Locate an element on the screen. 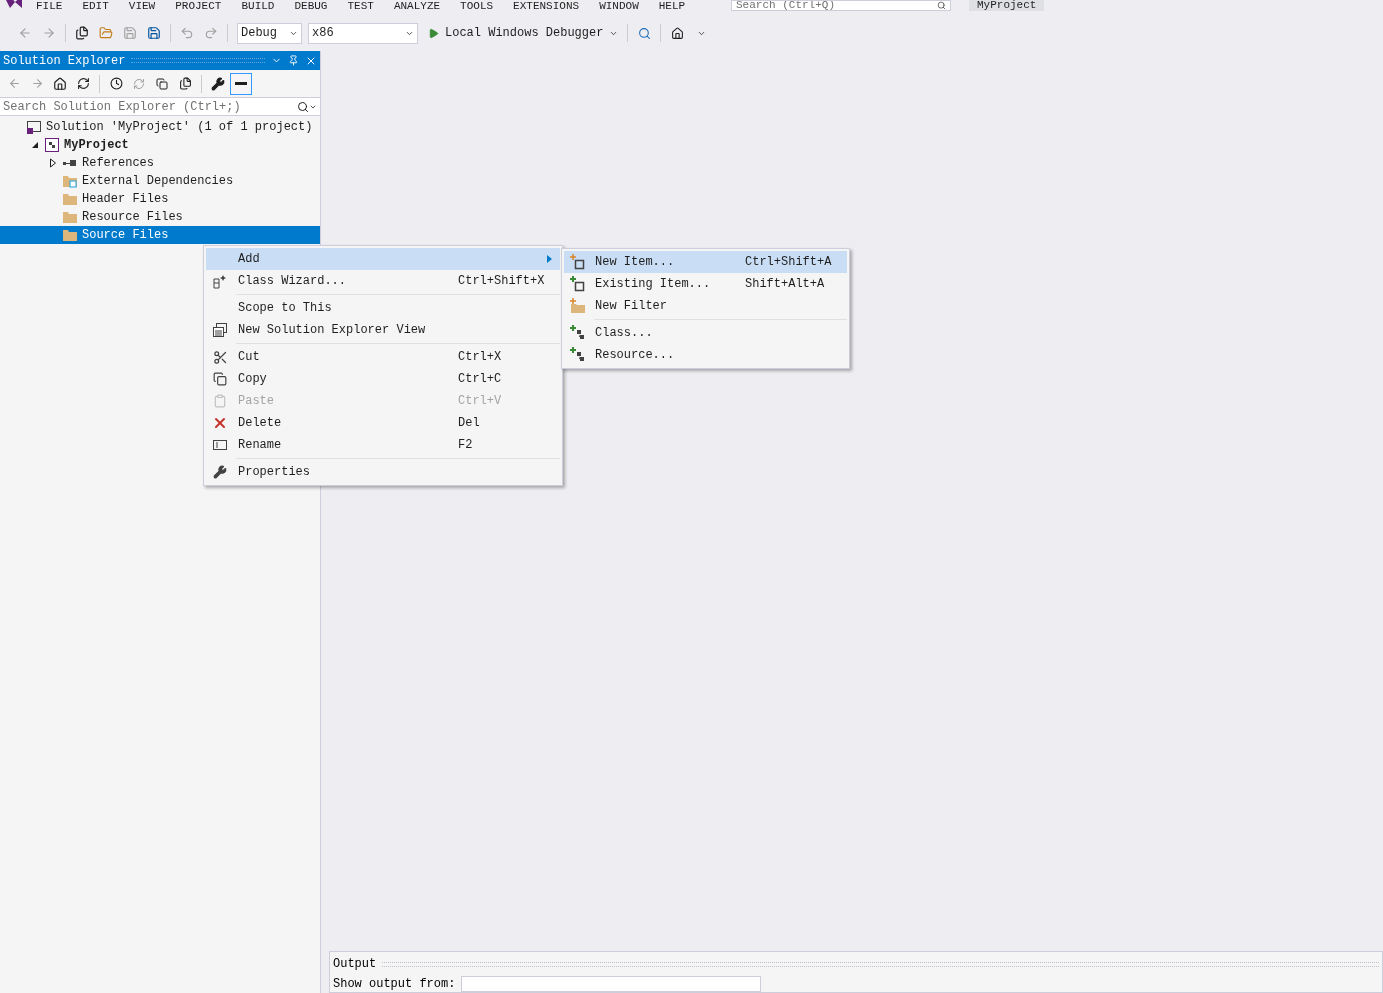 This screenshot has height=993, width=1383. menu-bar-item: EDIT is located at coordinates (95, 6).